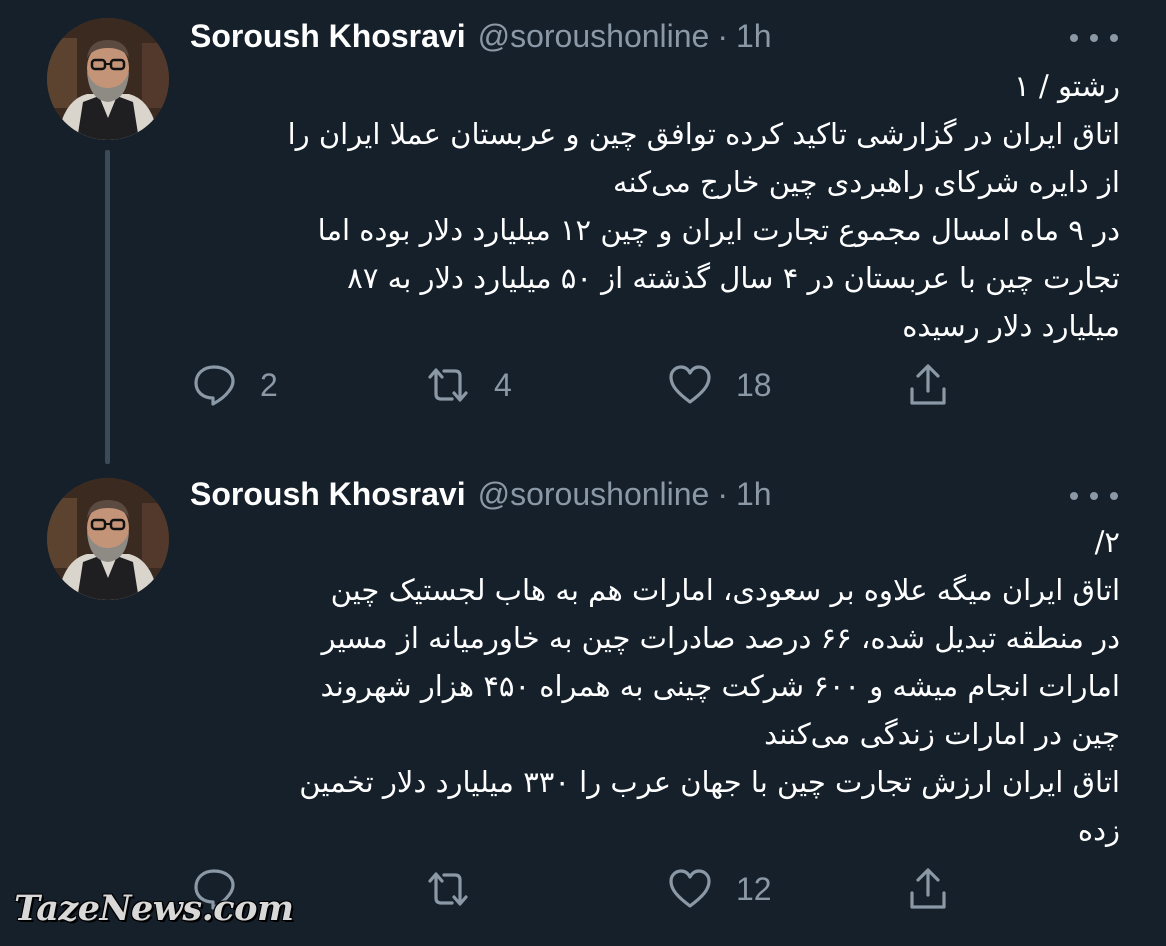 The image size is (1166, 946). I want to click on reply-button: 2, so click(234, 385).